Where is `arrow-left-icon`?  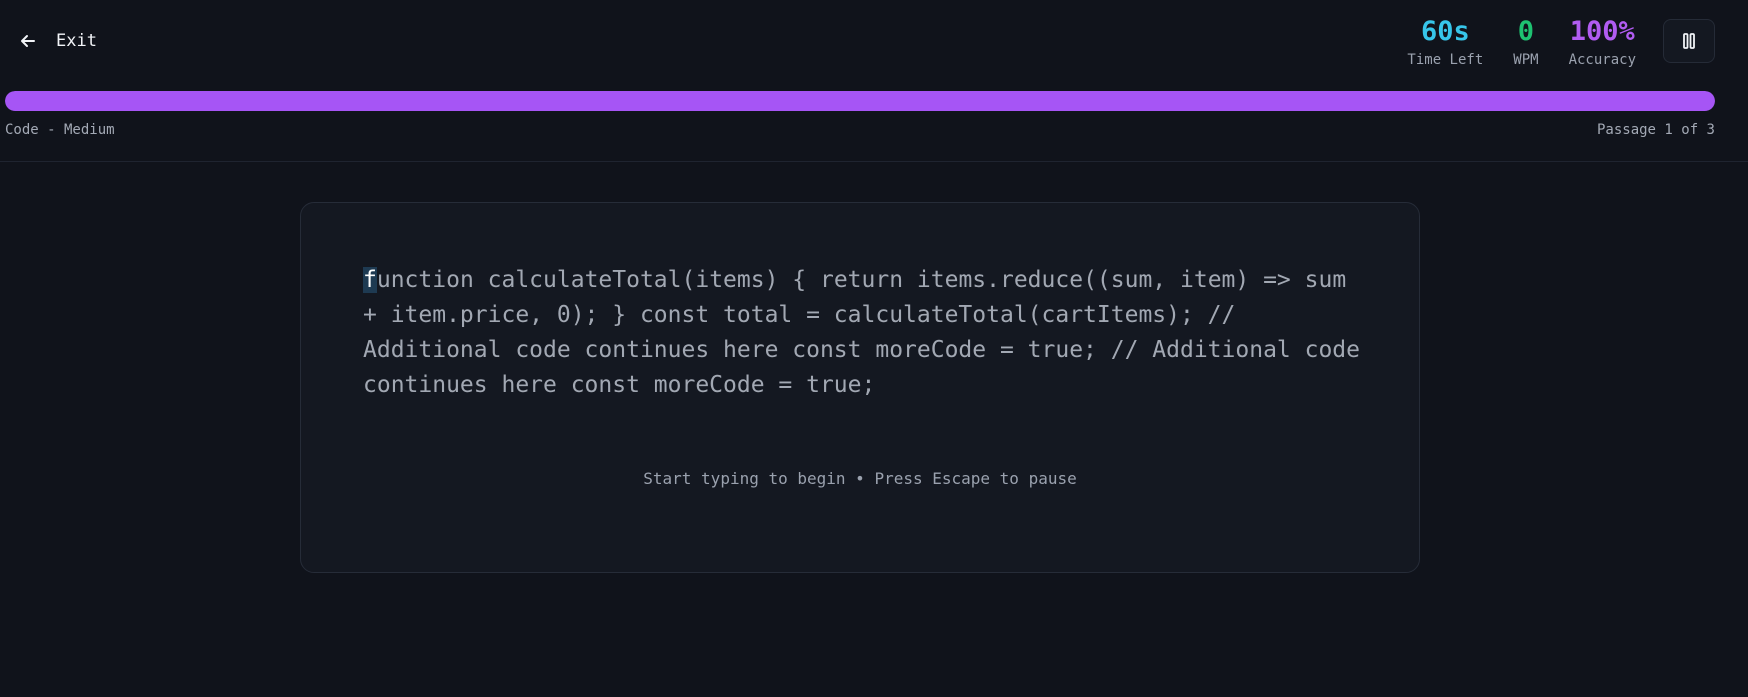 arrow-left-icon is located at coordinates (28, 41).